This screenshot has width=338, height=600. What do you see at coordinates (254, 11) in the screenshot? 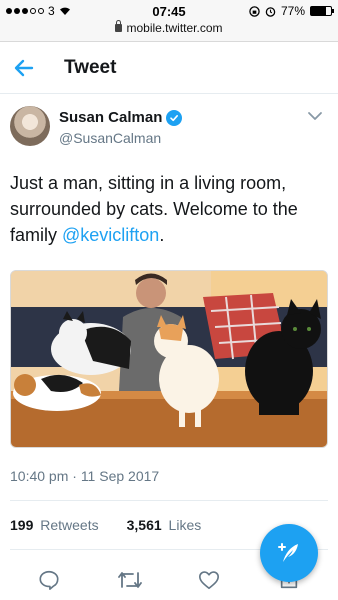
I see `rotation-lock-icon` at bounding box center [254, 11].